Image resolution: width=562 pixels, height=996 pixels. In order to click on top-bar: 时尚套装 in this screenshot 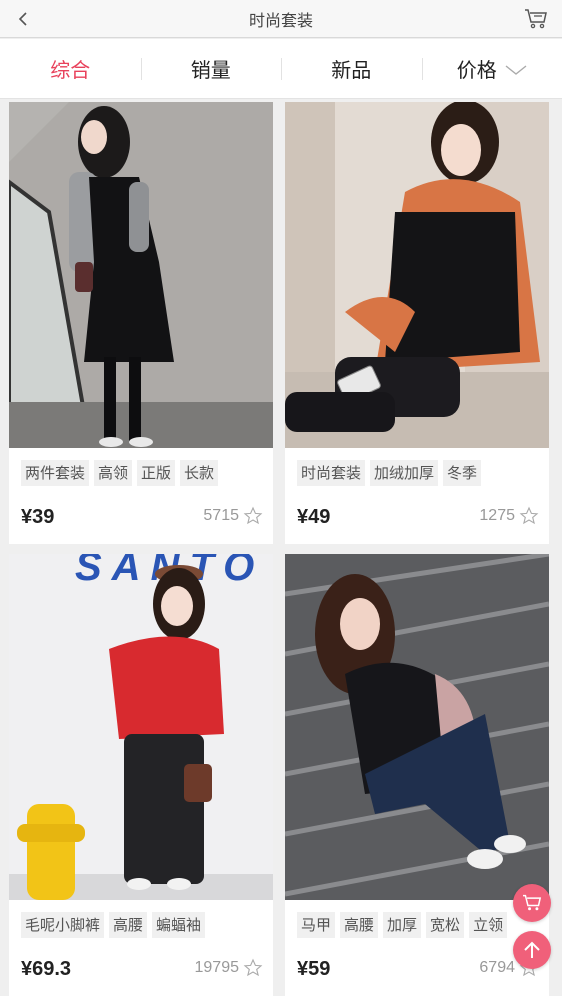, I will do `click(281, 19)`.